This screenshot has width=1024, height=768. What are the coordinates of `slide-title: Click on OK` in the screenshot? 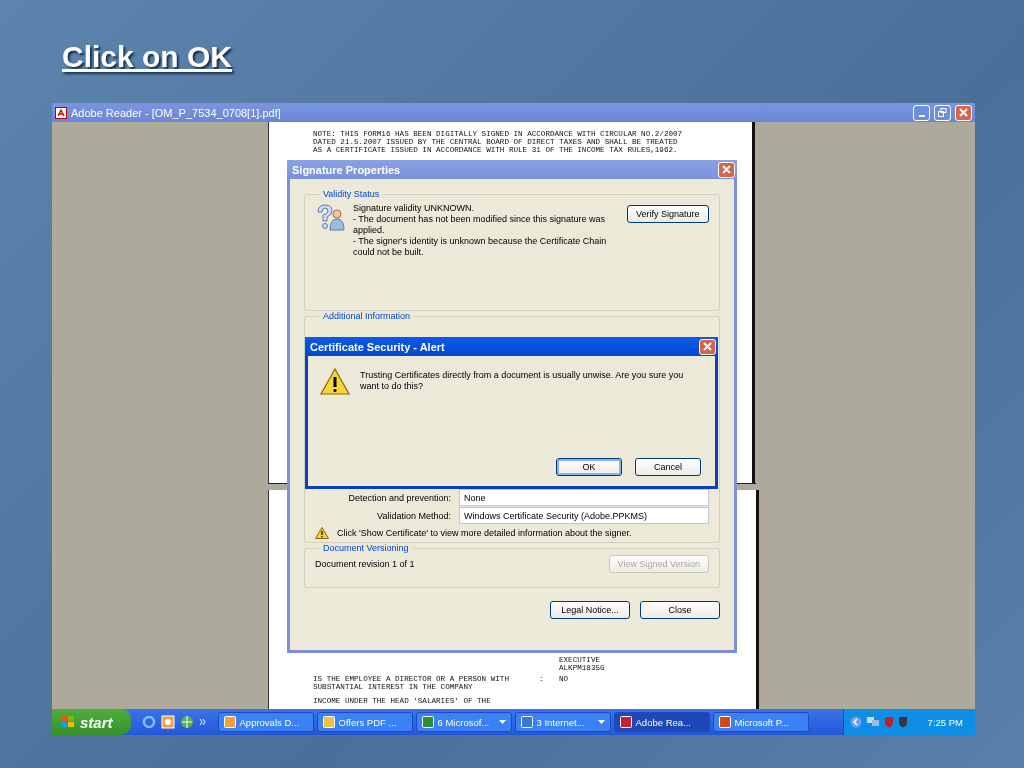 It's located at (147, 56).